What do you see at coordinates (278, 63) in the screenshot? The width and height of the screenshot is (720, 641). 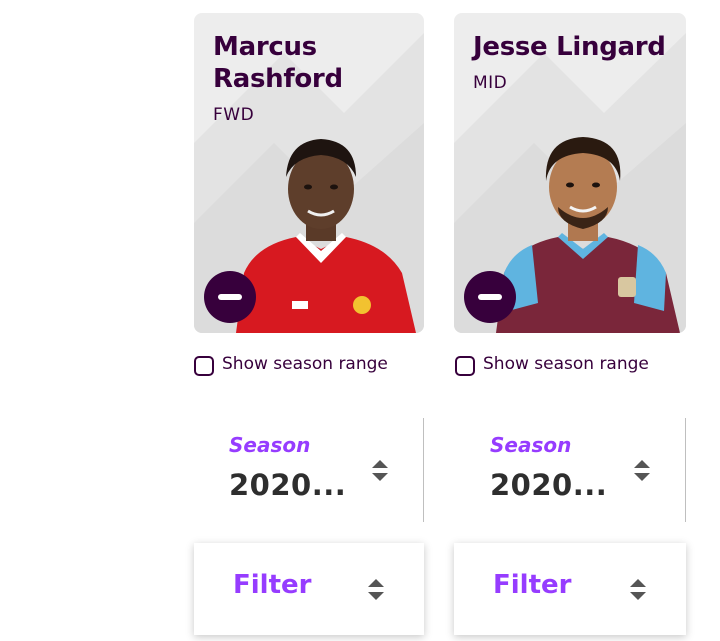 I see `player-name: Marcus Rashford` at bounding box center [278, 63].